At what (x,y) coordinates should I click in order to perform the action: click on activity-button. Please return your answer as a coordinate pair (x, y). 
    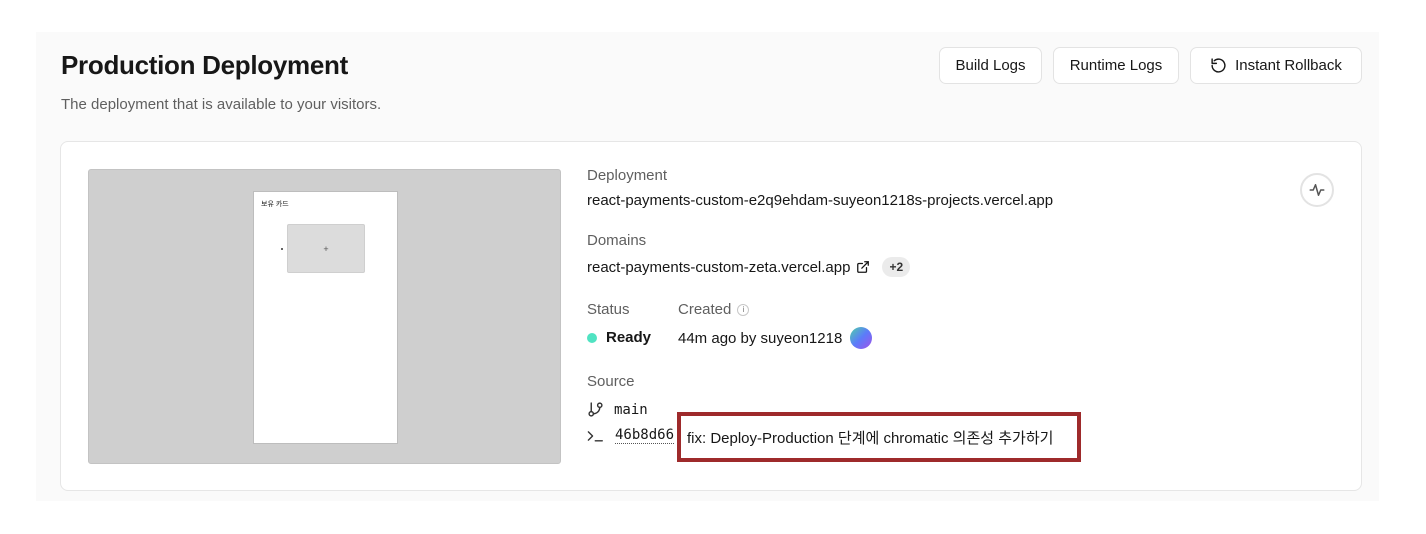
    Looking at the image, I should click on (1317, 190).